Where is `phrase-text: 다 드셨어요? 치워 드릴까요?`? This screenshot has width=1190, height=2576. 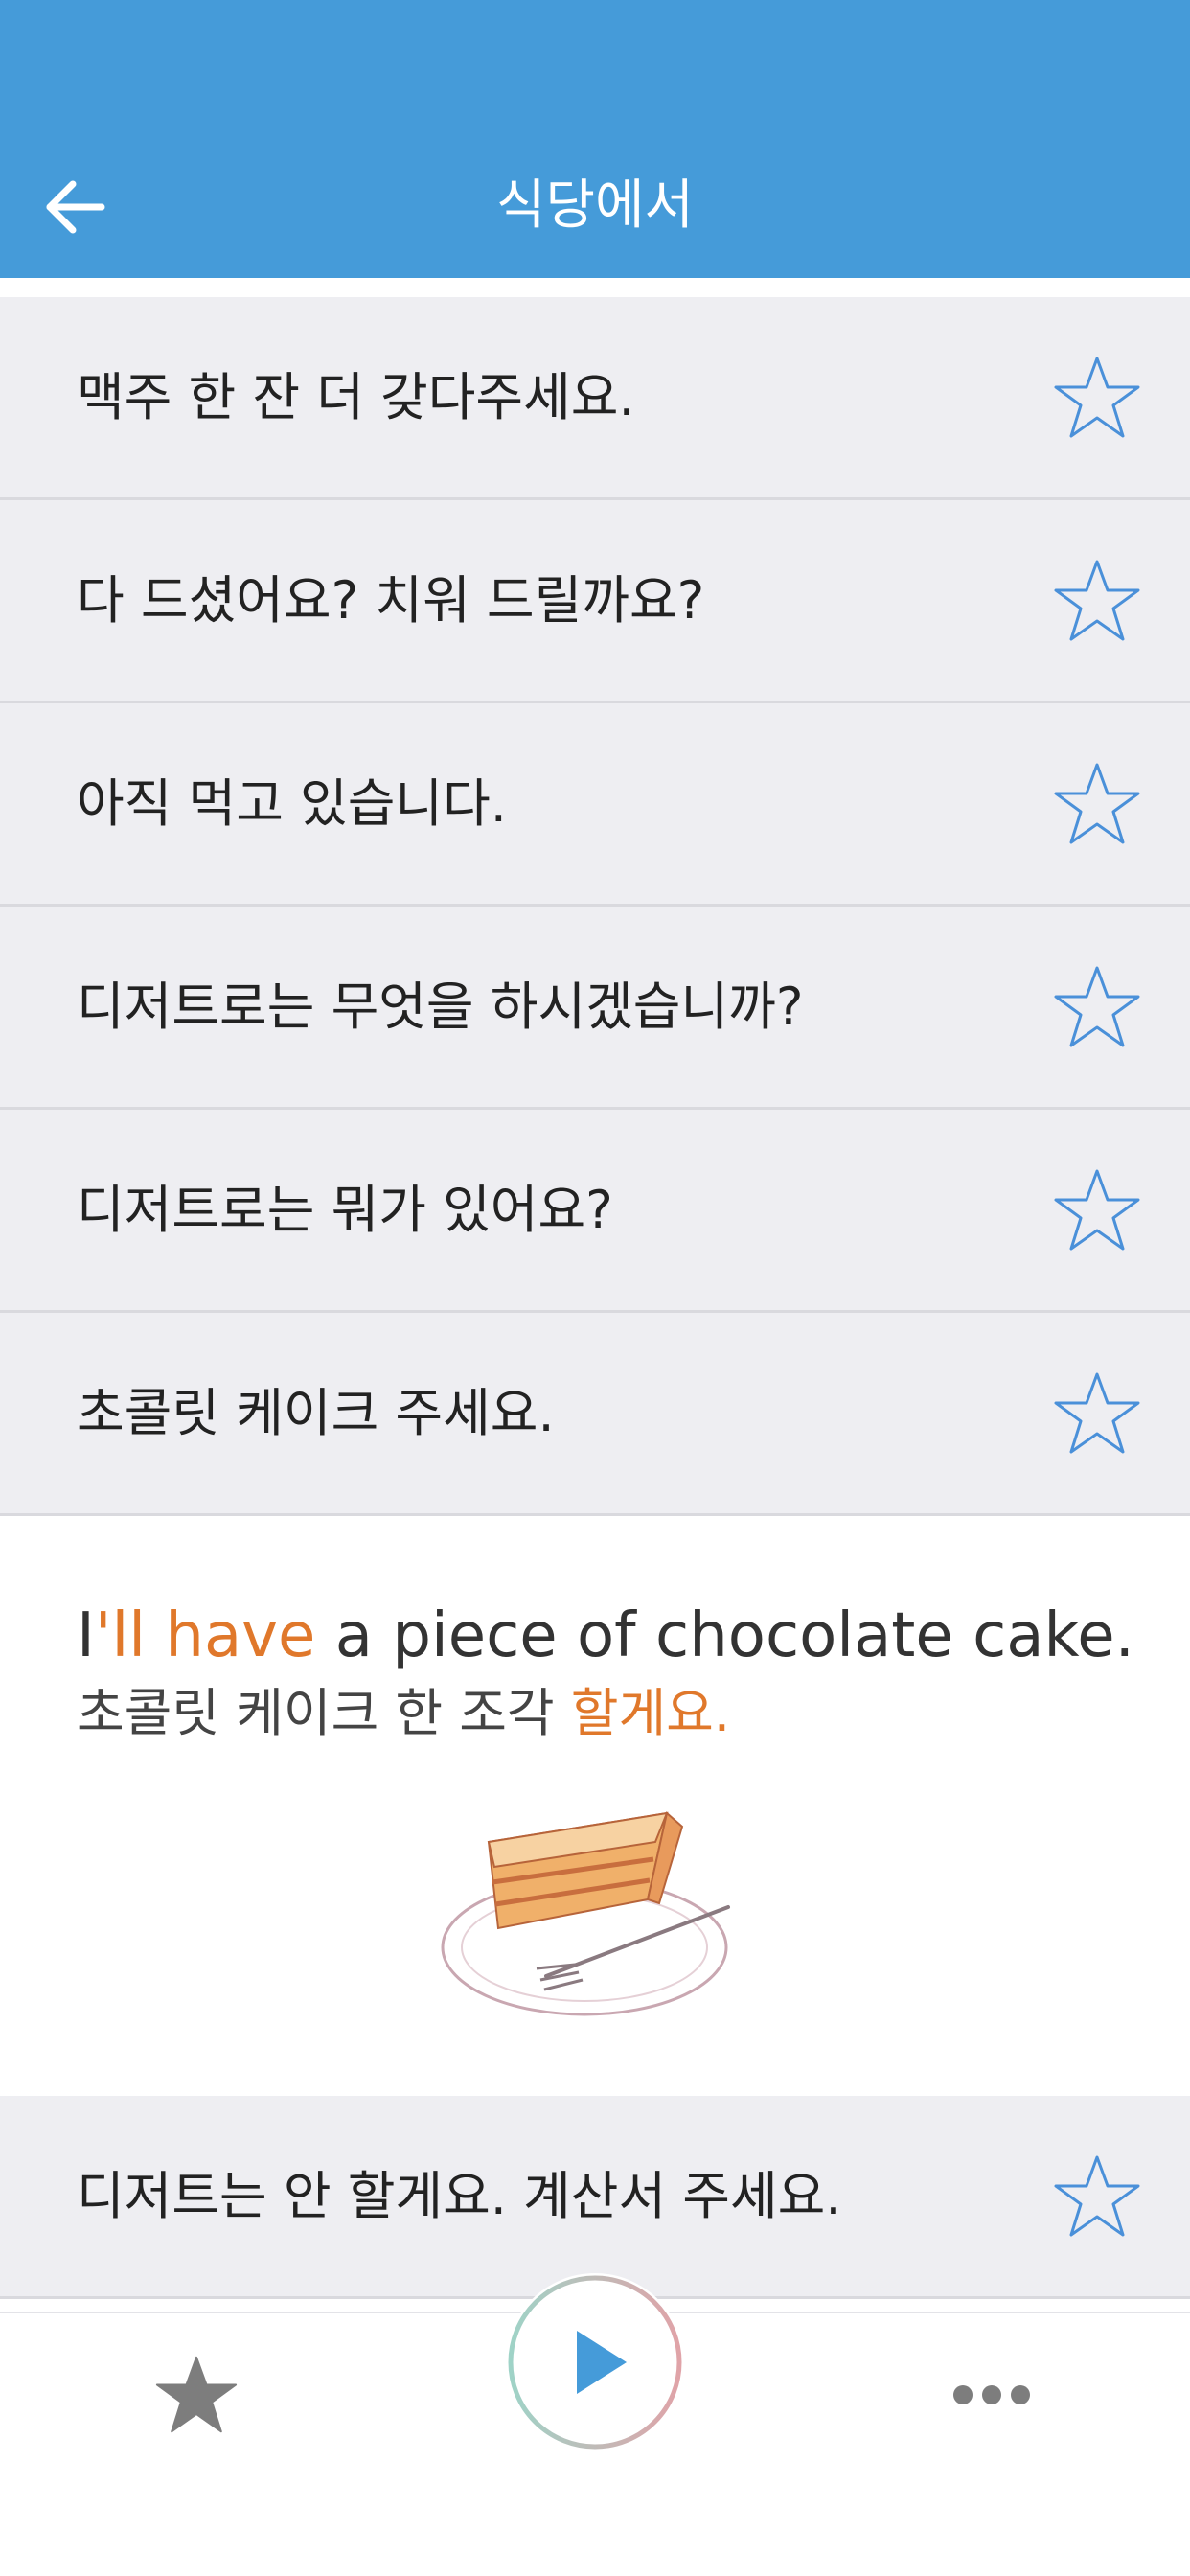
phrase-text: 다 드셨어요? 치워 드릴까요? is located at coordinates (391, 600).